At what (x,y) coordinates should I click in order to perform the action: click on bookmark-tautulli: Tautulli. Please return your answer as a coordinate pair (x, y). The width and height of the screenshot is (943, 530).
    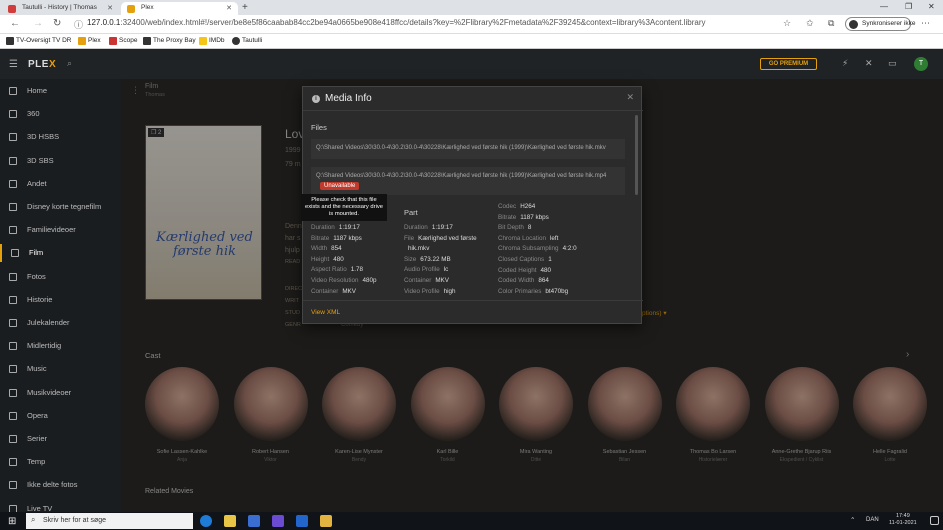
    Looking at the image, I should click on (247, 41).